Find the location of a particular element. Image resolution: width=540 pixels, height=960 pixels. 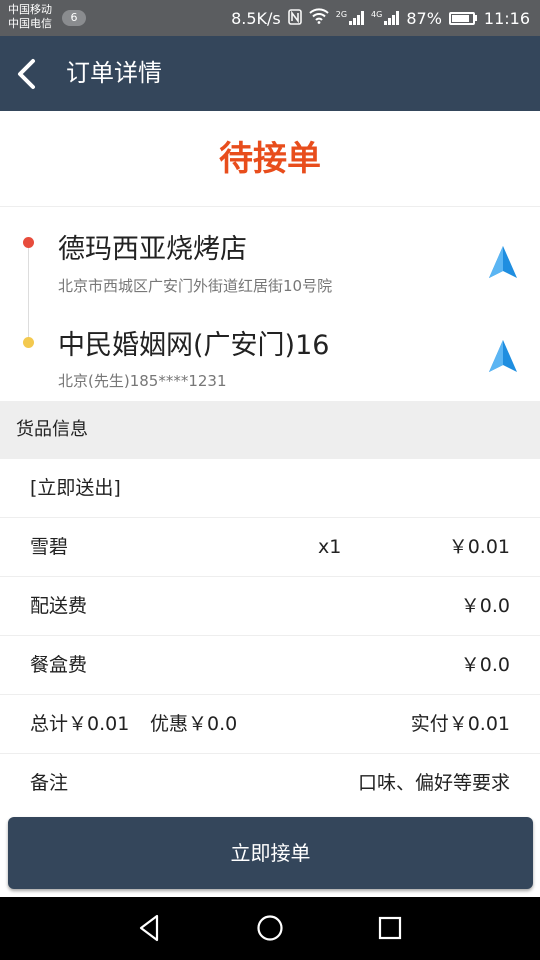

nfc-icon is located at coordinates (294, 18).